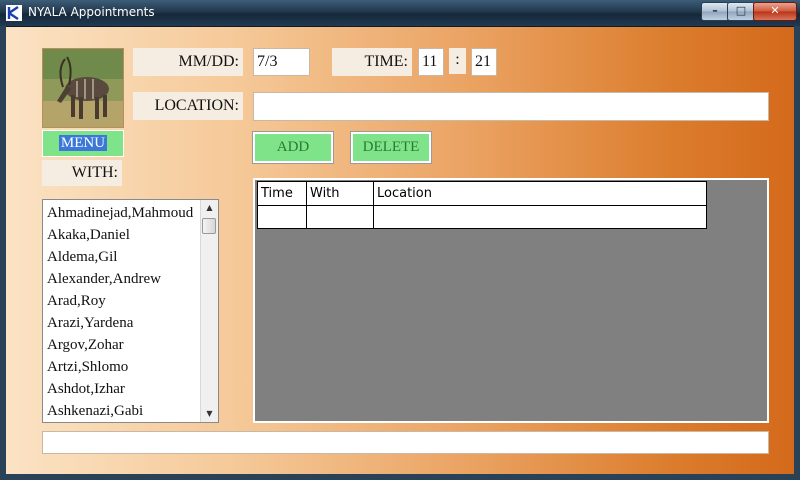 This screenshot has width=800, height=480. I want to click on nyala-antelope-photo, so click(83, 88).